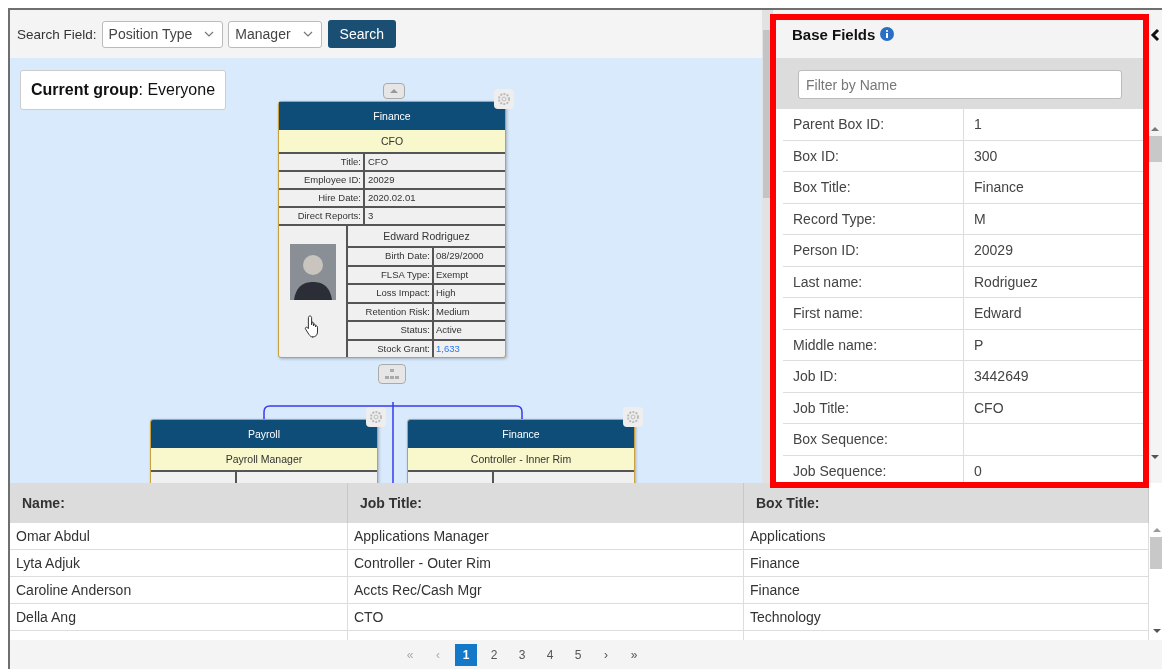 The width and height of the screenshot is (1162, 669). I want to click on field-label: First name:, so click(873, 313).